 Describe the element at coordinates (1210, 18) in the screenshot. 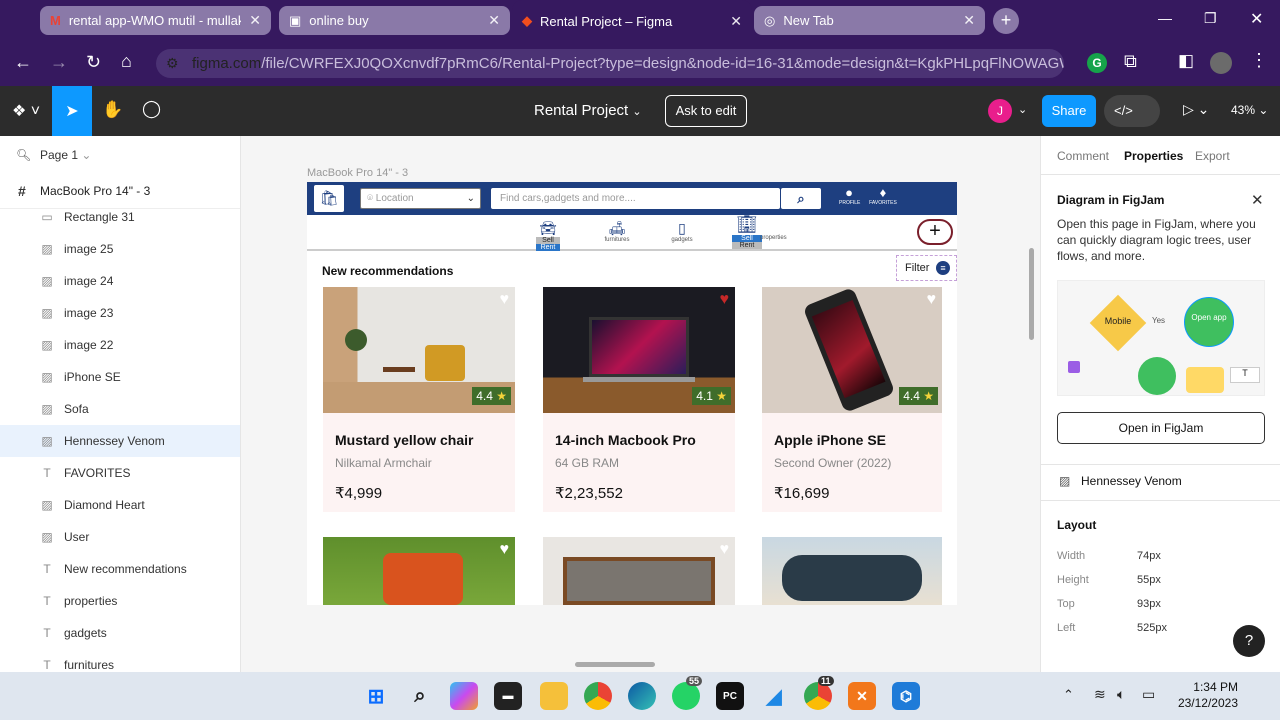

I see `restore-icon: ❐` at that location.